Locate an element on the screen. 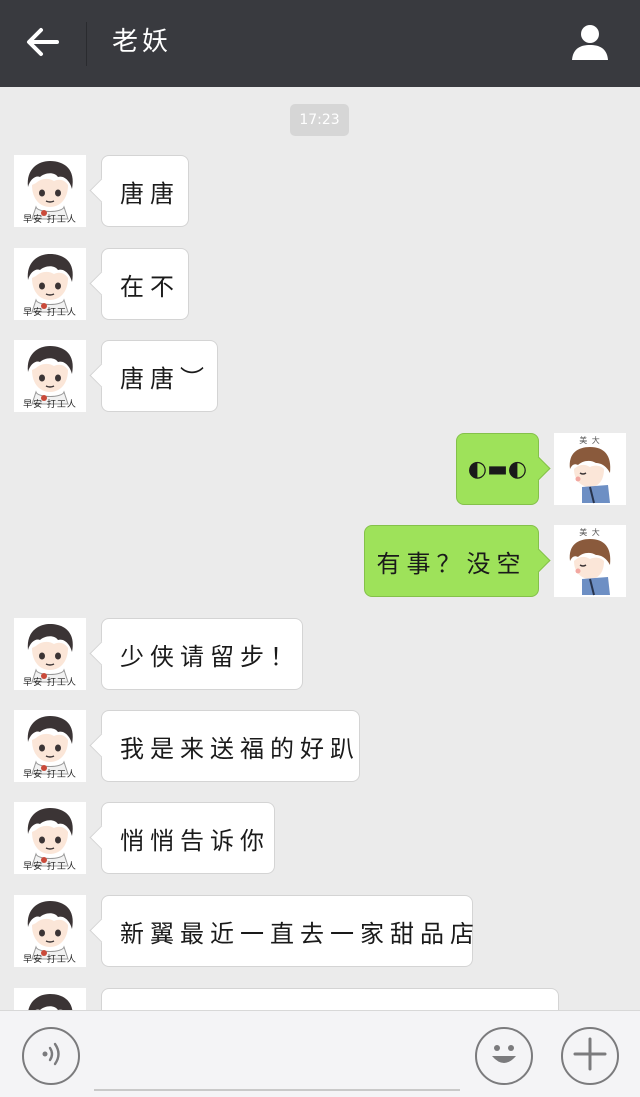  plus-icon is located at coordinates (590, 1056).